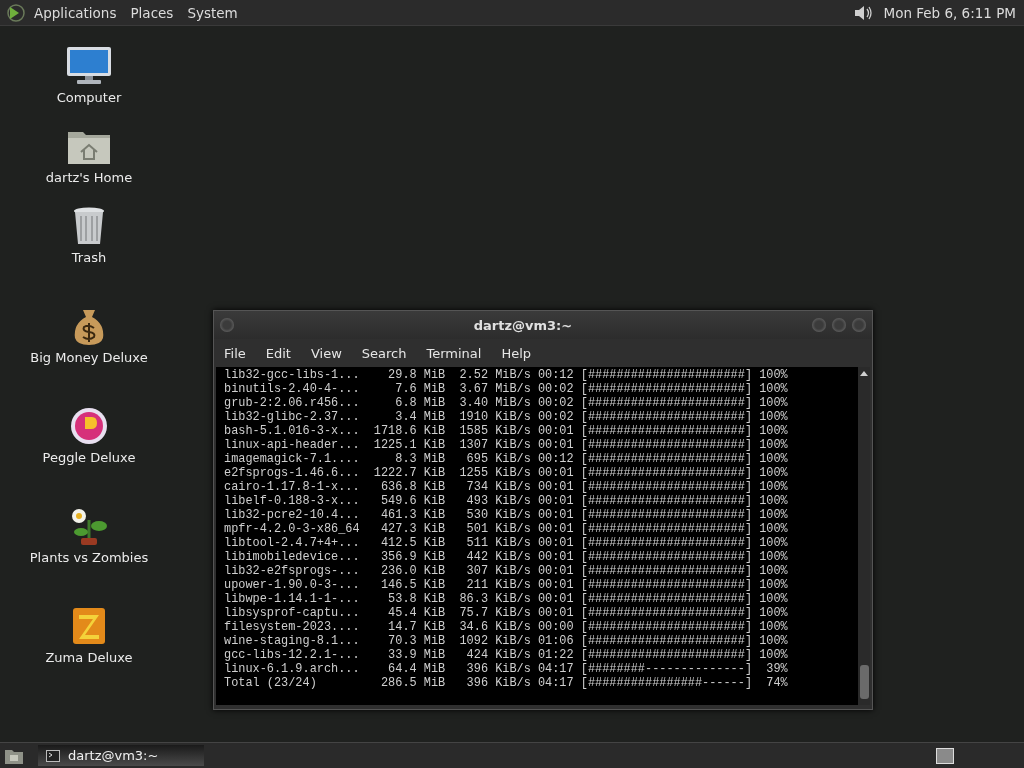  I want to click on terminal-line: libwpe-1.14.1-1-... 53.8 KiB 86.3 KiB/s 00:01 [######################] 100%, so click(506, 599).